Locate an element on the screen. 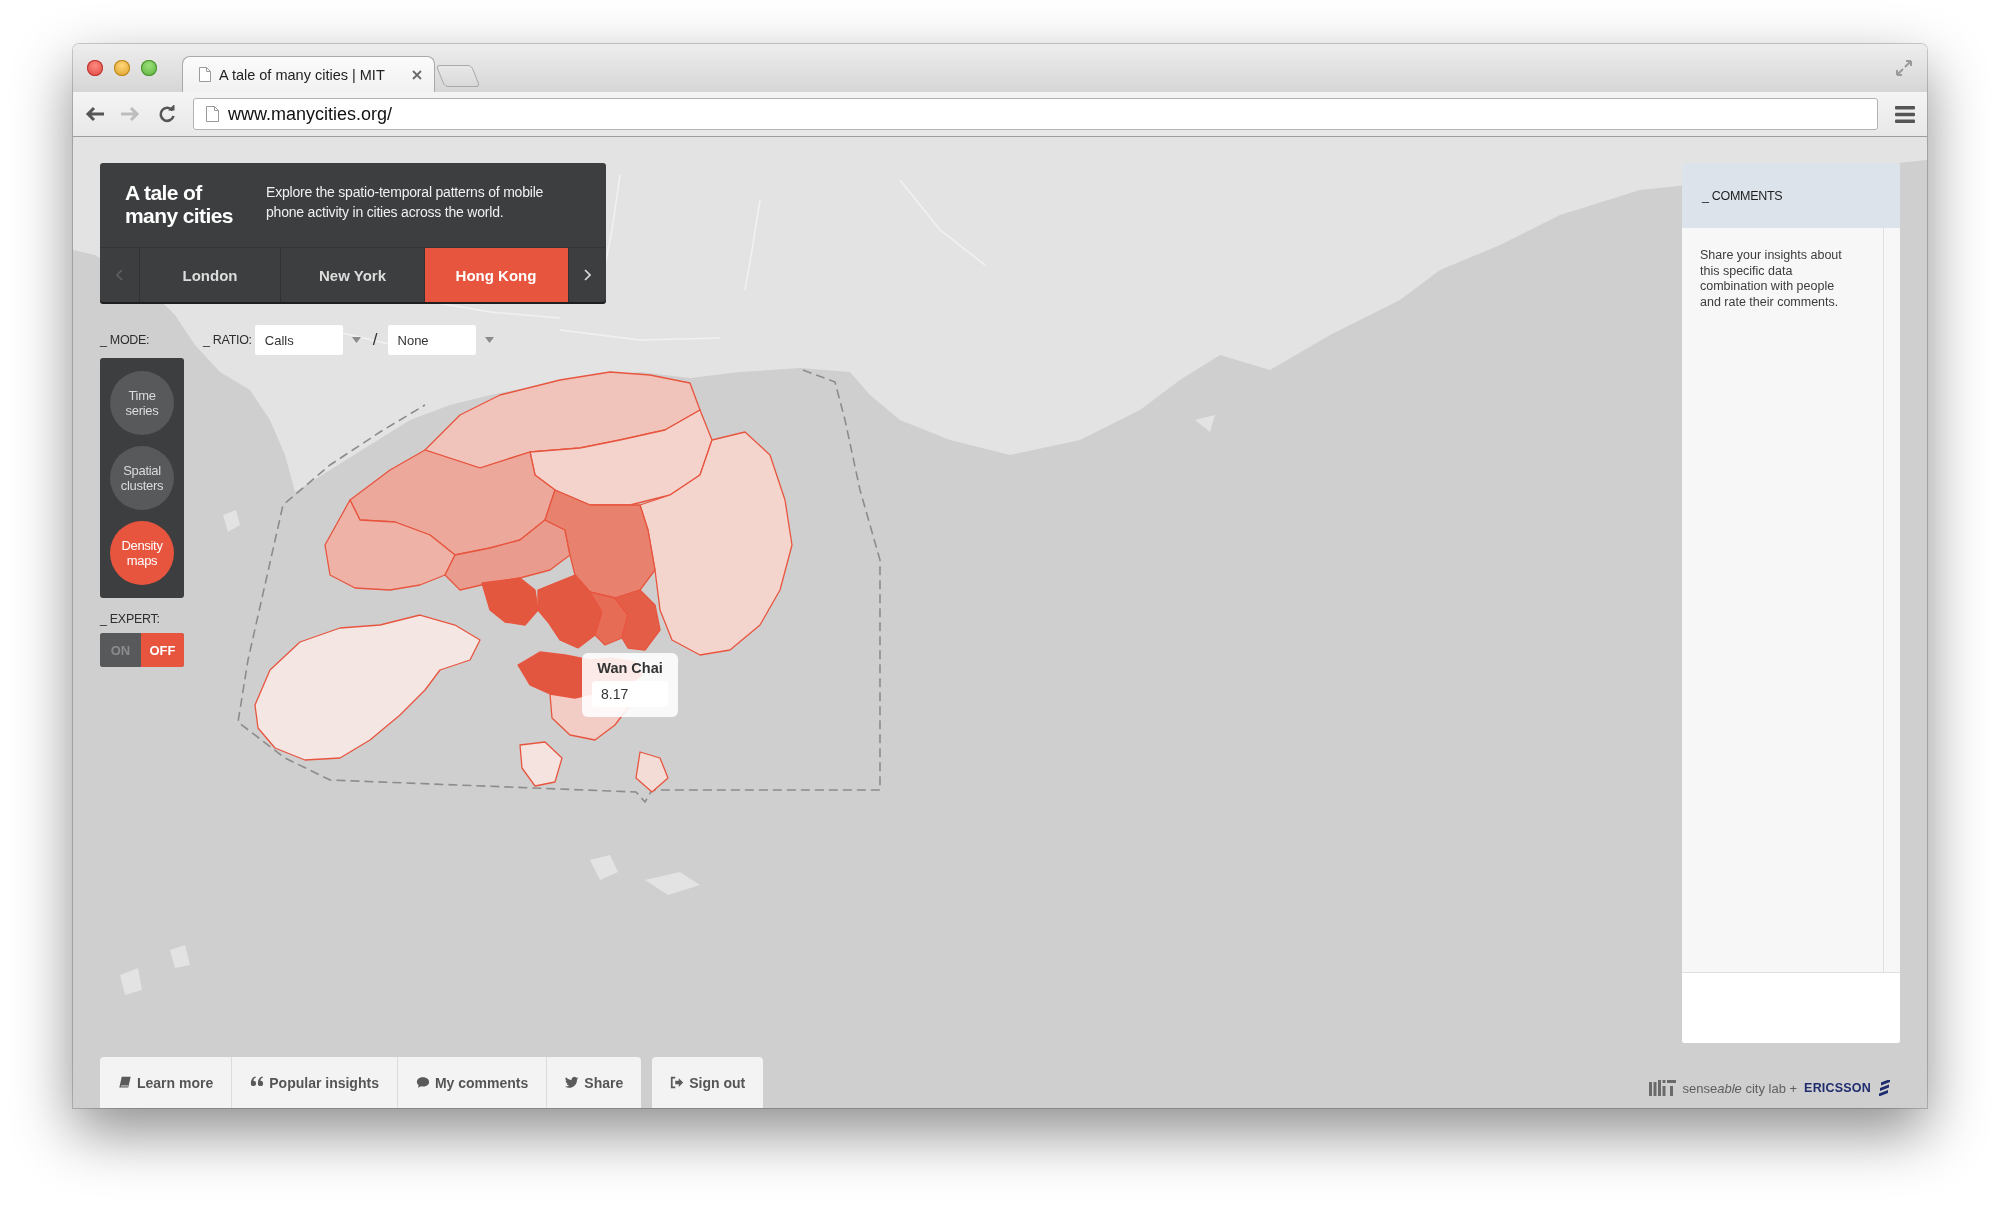  app-title: A tale of many cities is located at coordinates (179, 205).